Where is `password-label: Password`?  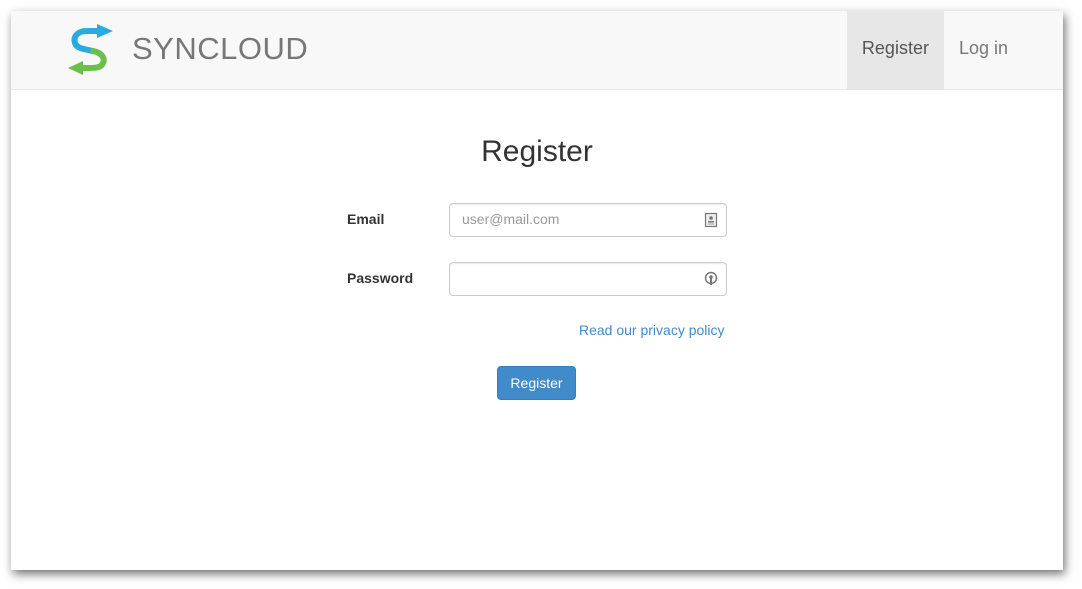 password-label: Password is located at coordinates (380, 278).